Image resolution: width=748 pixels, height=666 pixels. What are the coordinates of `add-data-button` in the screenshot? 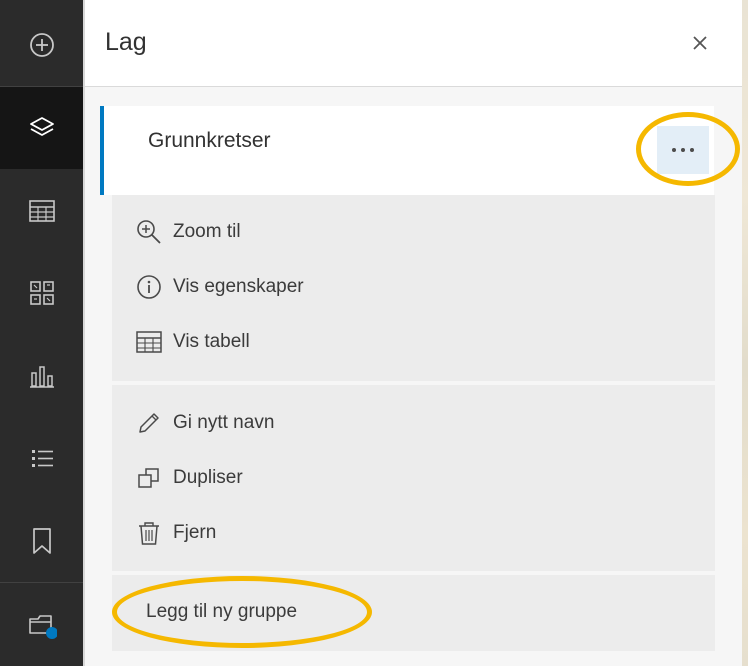 It's located at (41, 45).